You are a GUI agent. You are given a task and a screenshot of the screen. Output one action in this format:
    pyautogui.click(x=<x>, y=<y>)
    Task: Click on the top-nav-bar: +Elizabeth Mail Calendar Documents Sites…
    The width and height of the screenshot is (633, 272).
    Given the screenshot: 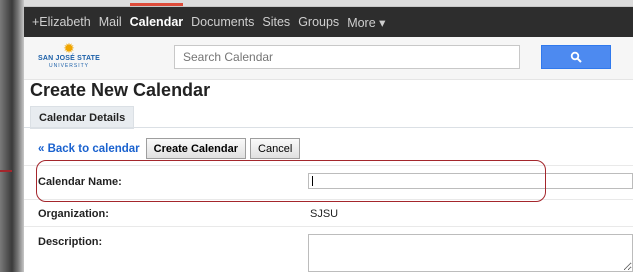 What is the action you would take?
    pyautogui.click(x=328, y=20)
    